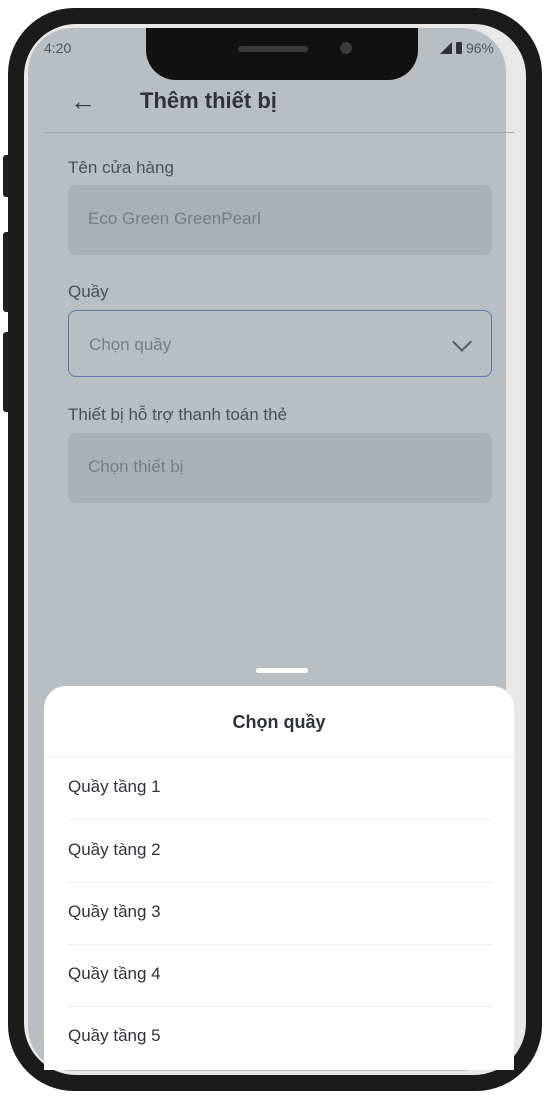  Describe the element at coordinates (479, 48) in the screenshot. I see `battery-percent: 96%` at that location.